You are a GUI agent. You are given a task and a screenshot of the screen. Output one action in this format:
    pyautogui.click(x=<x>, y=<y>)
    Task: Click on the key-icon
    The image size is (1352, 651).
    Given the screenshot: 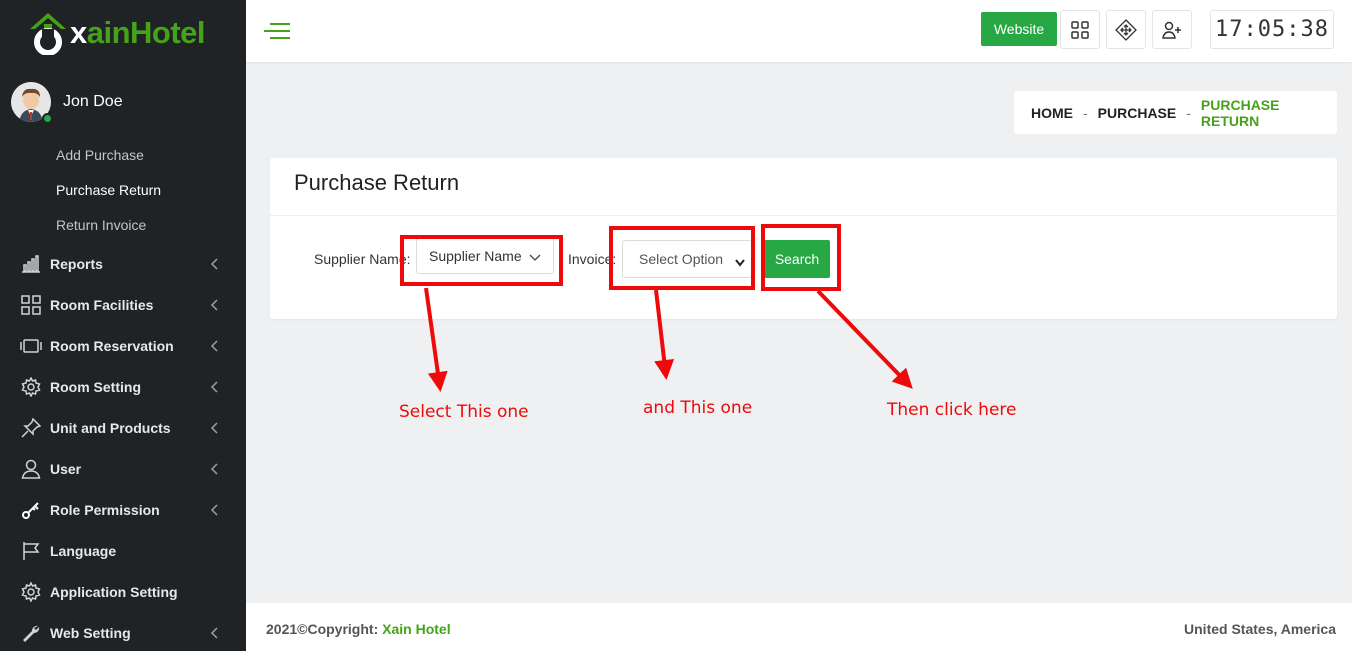 What is the action you would take?
    pyautogui.click(x=31, y=510)
    